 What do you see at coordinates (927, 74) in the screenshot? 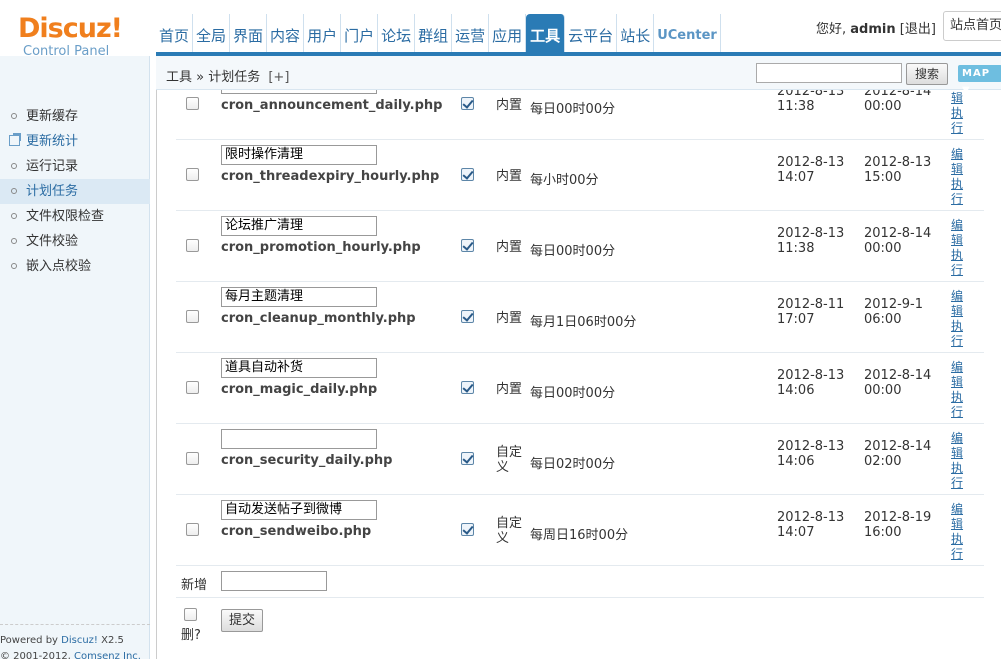
I see `search-button: 搜索` at bounding box center [927, 74].